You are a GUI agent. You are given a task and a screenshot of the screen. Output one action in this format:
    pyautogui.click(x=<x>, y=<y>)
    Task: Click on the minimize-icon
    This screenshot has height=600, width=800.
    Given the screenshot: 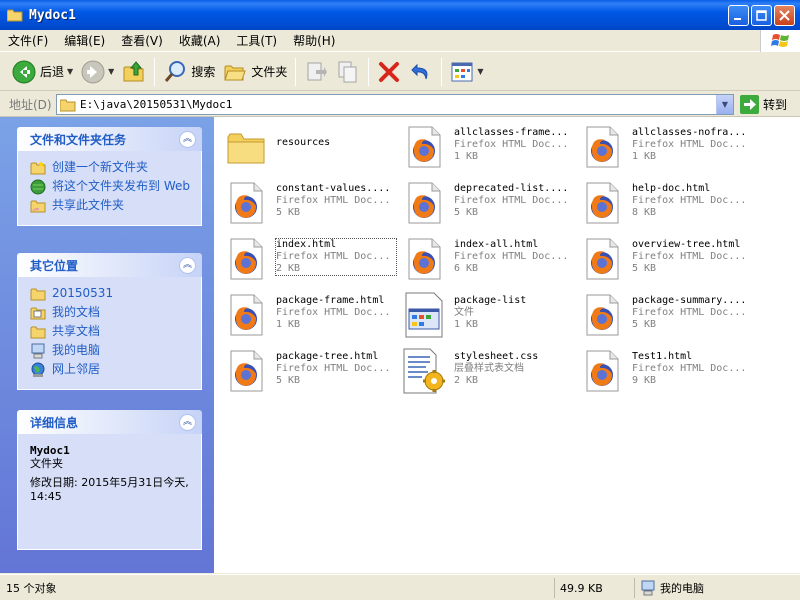 What is the action you would take?
    pyautogui.click(x=737, y=19)
    